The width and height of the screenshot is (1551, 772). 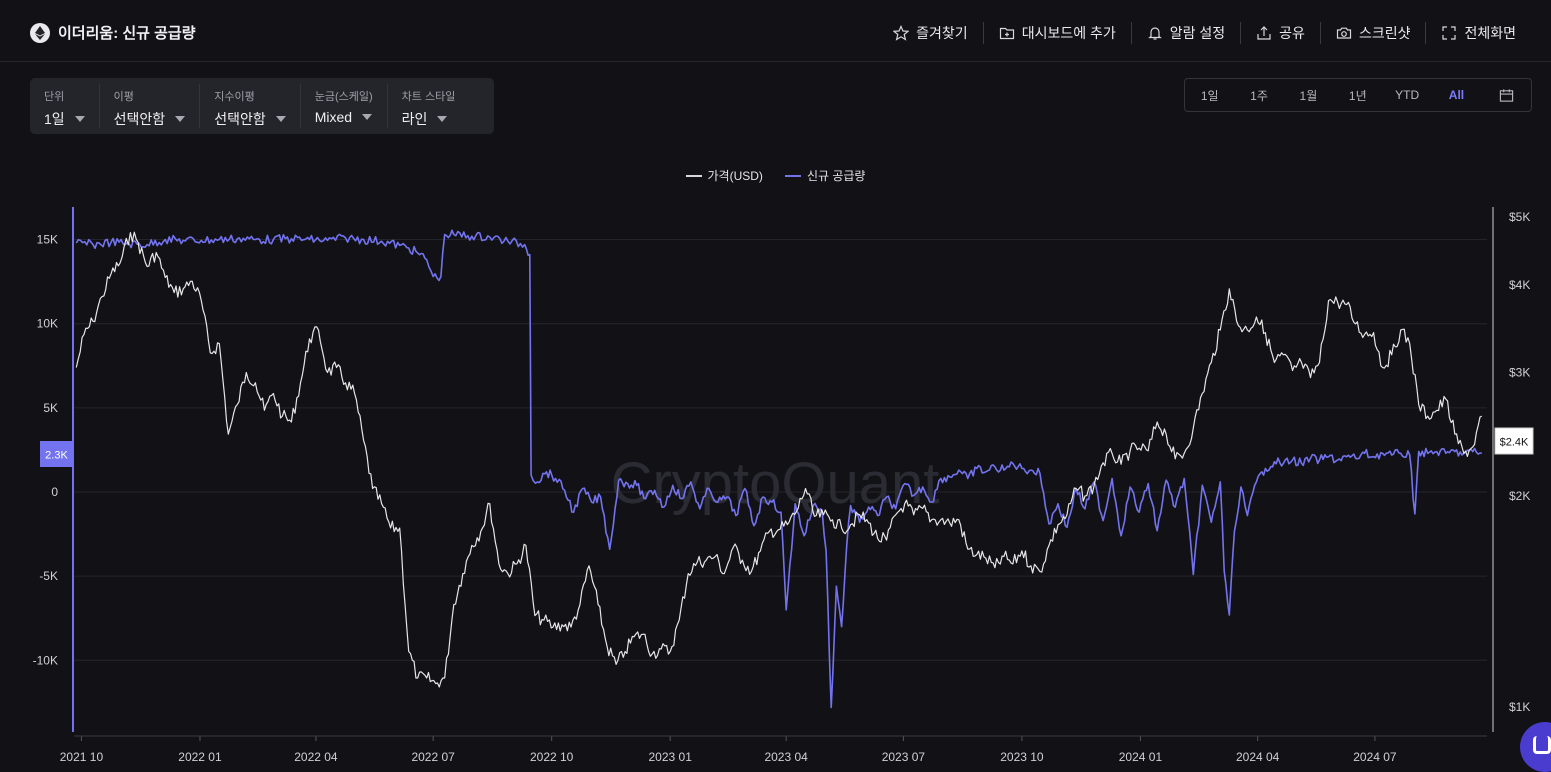 I want to click on chat-icon, so click(x=1542, y=745).